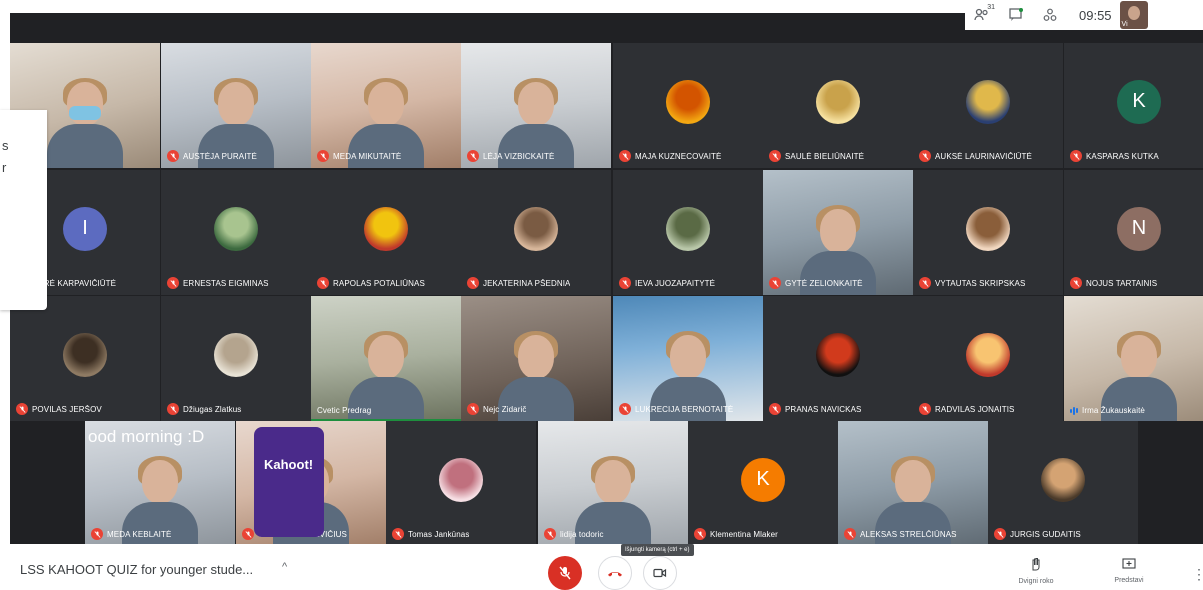 The width and height of the screenshot is (1203, 590). Describe the element at coordinates (823, 409) in the screenshot. I see `participant-name: PRANAS NAVICKAS` at that location.